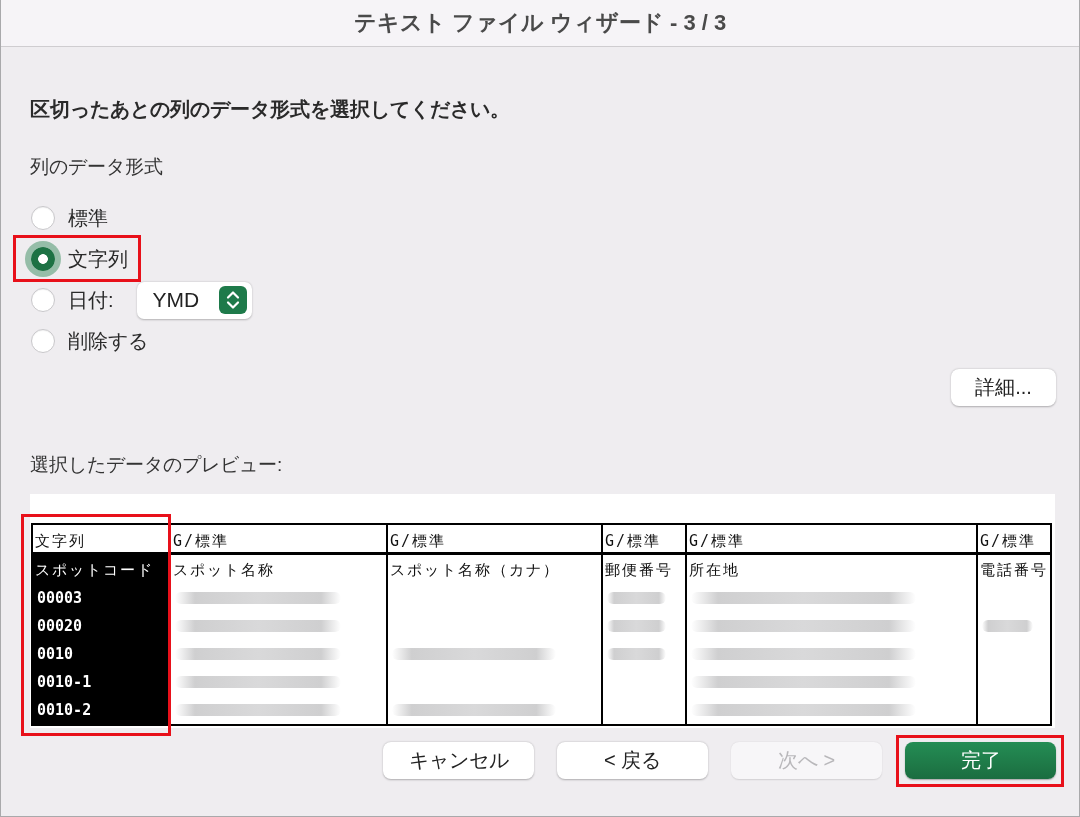  I want to click on section-label: 選択したデータのプレビュー:, so click(156, 465).